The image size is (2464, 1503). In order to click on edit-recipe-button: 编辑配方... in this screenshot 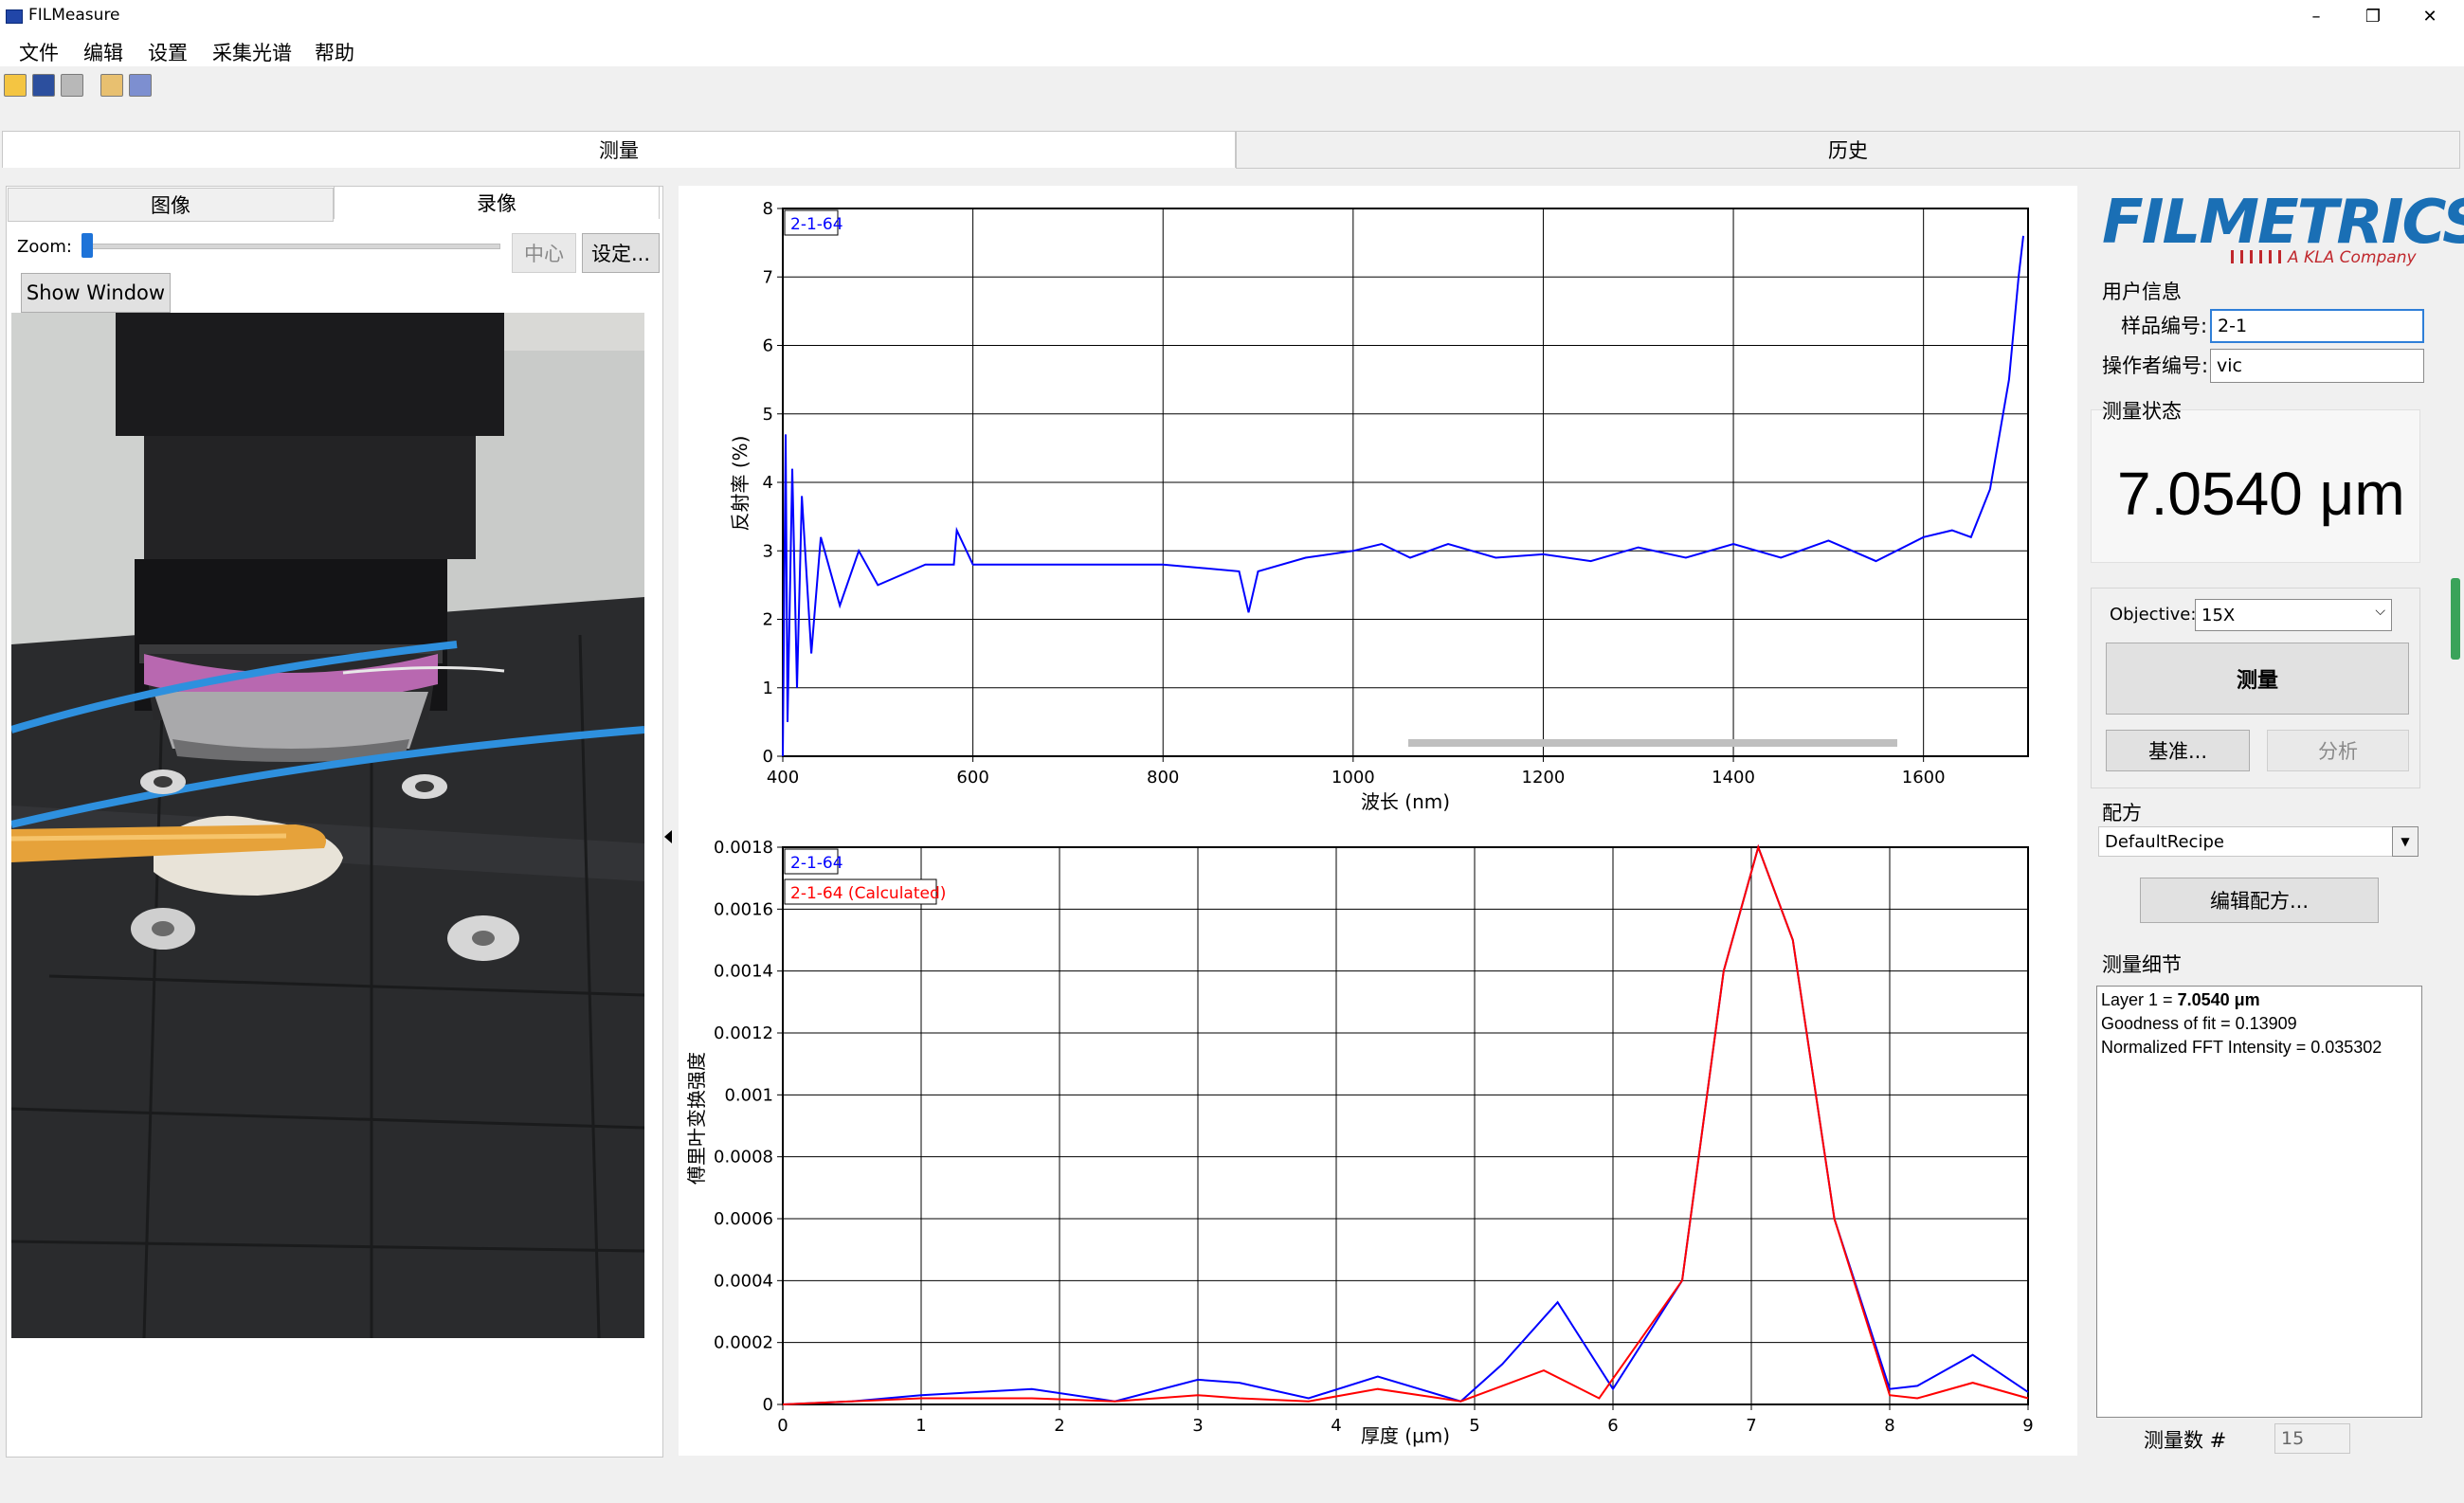, I will do `click(2260, 900)`.